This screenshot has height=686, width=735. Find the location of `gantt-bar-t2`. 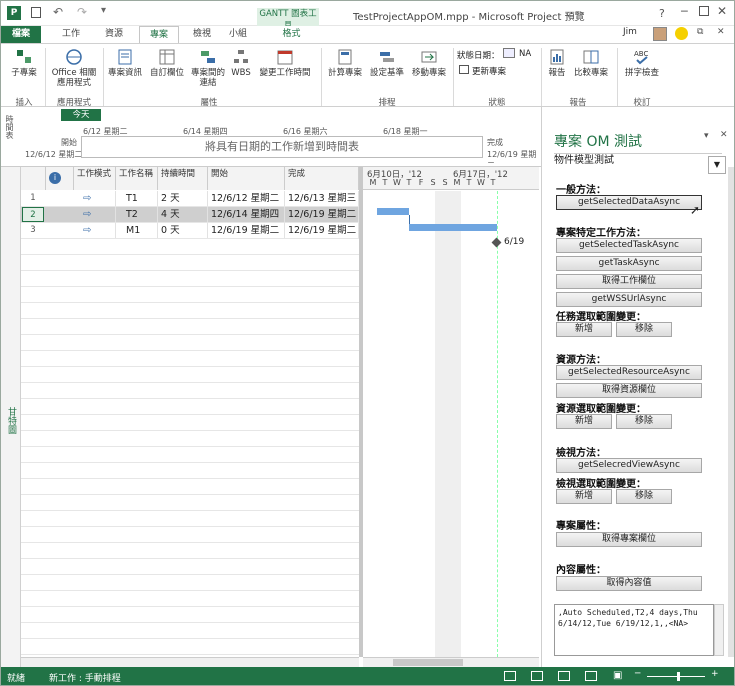

gantt-bar-t2 is located at coordinates (453, 227).